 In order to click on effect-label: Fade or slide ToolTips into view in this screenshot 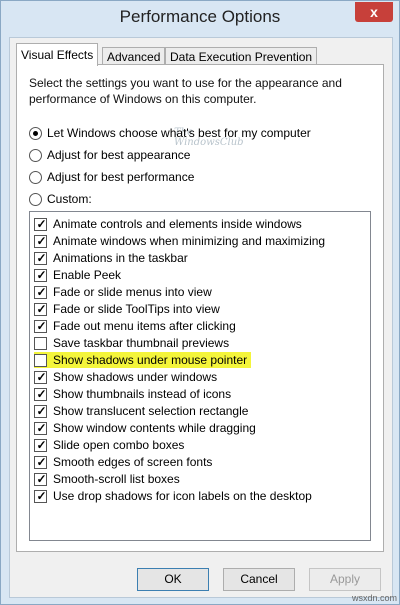, I will do `click(136, 309)`.